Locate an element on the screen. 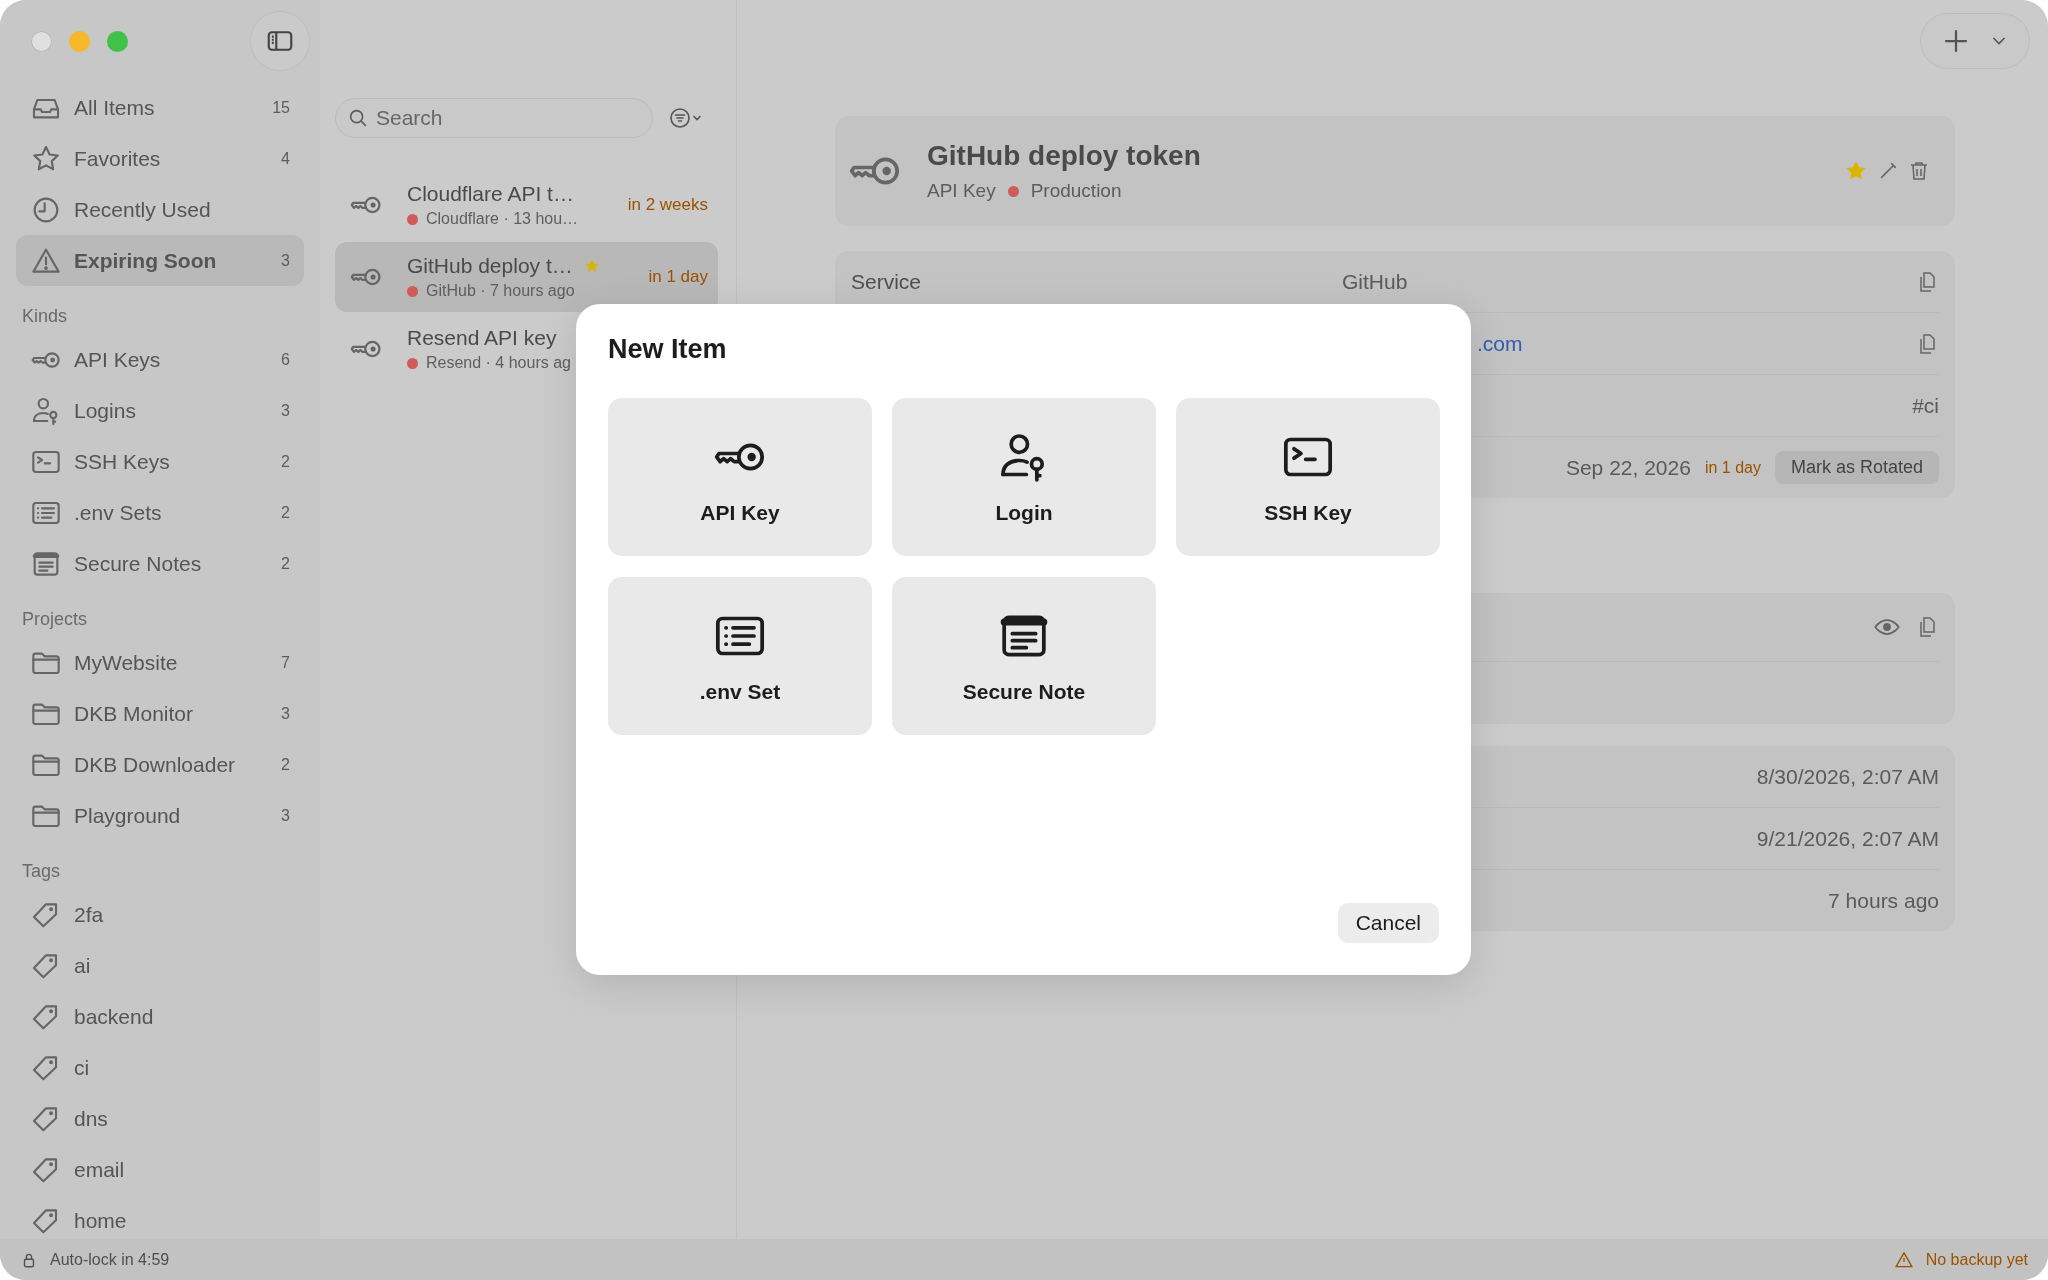 This screenshot has width=2048, height=1280. environment-label: Production is located at coordinates (1076, 191).